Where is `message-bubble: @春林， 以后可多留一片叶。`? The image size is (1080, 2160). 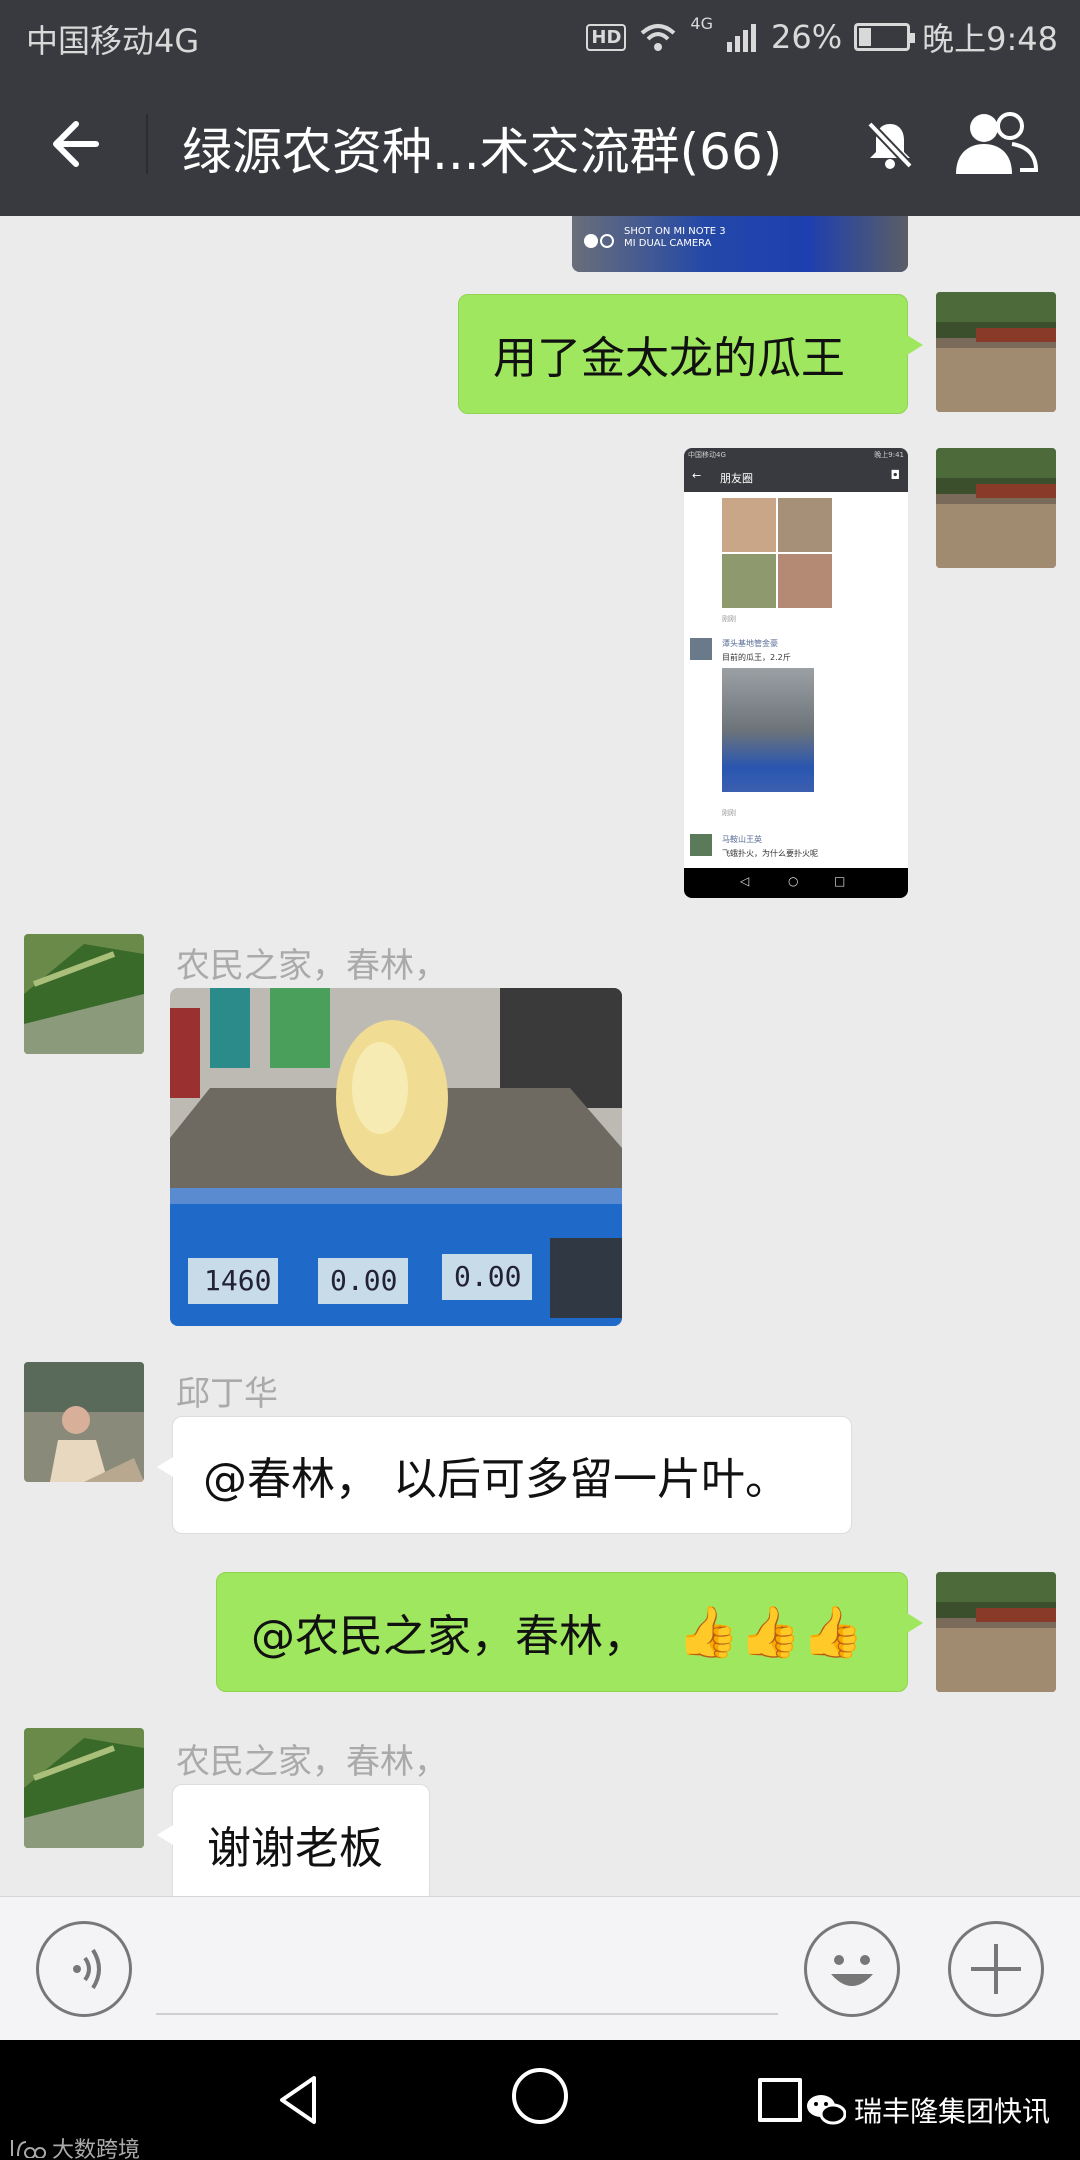 message-bubble: @春林， 以后可多留一片叶。 is located at coordinates (504, 1475).